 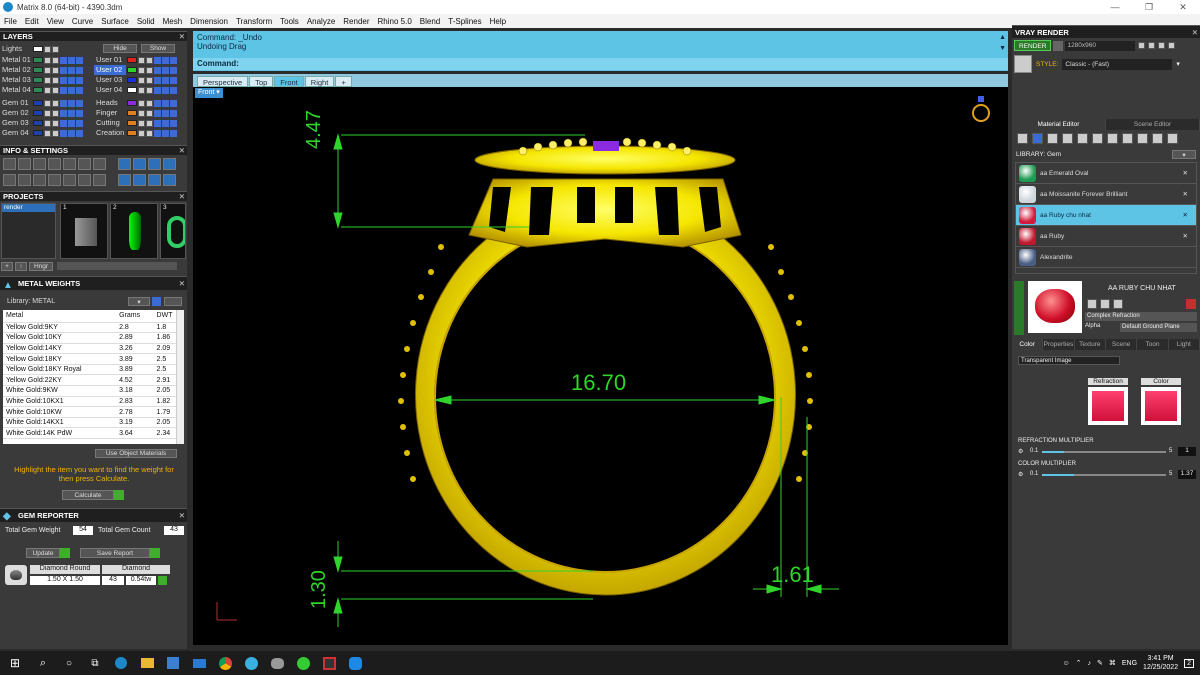 What do you see at coordinates (1127, 138) in the screenshot?
I see `material-tool-8-icon` at bounding box center [1127, 138].